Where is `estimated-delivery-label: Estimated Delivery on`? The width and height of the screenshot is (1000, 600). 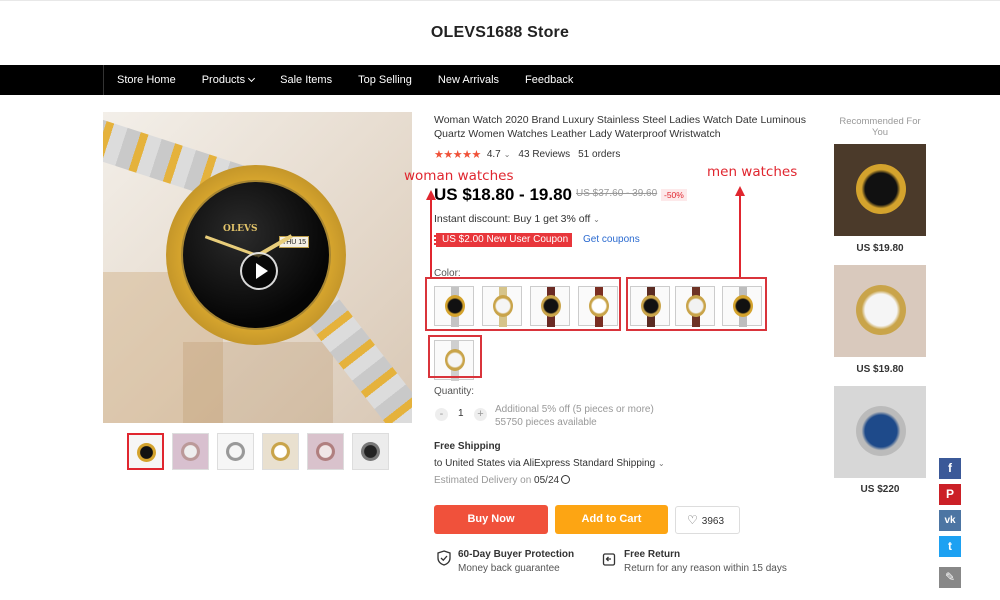
estimated-delivery-label: Estimated Delivery on is located at coordinates (483, 480).